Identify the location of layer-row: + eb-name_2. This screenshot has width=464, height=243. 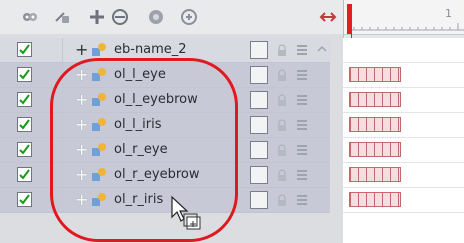
(165, 50).